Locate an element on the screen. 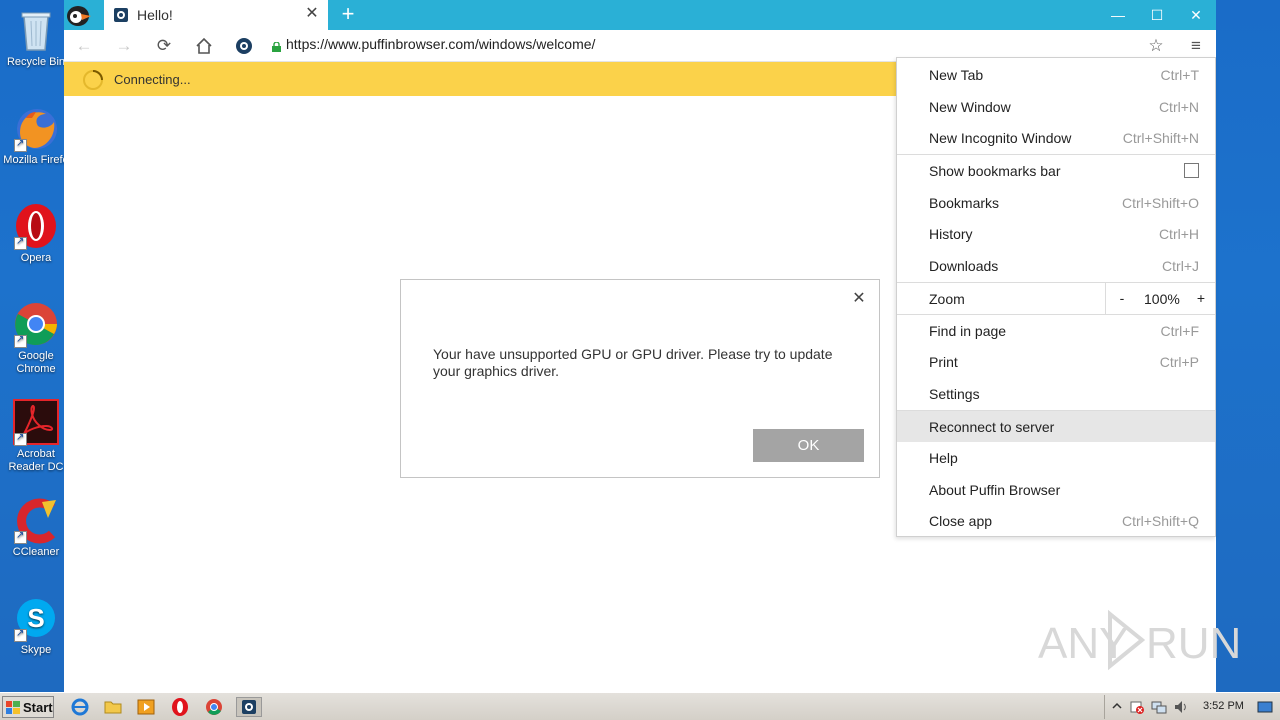 The image size is (1280, 720). desktop-icon-label: Skype is located at coordinates (36, 650).